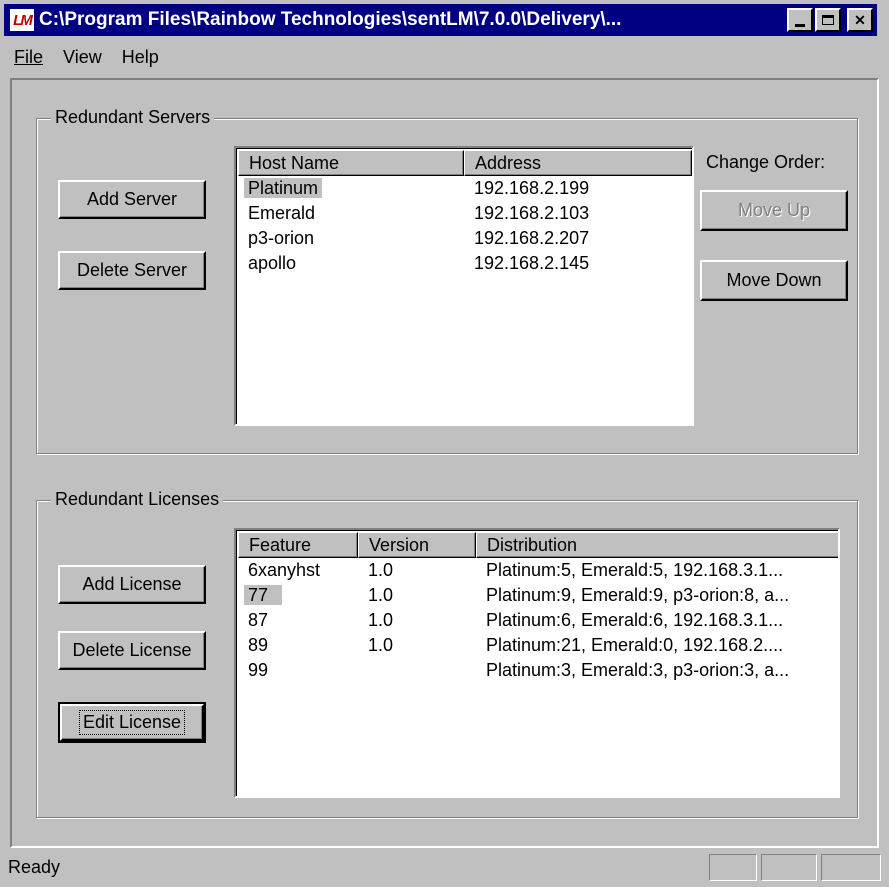 This screenshot has height=887, width=889. What do you see at coordinates (281, 238) in the screenshot?
I see `host-name: p3-orion` at bounding box center [281, 238].